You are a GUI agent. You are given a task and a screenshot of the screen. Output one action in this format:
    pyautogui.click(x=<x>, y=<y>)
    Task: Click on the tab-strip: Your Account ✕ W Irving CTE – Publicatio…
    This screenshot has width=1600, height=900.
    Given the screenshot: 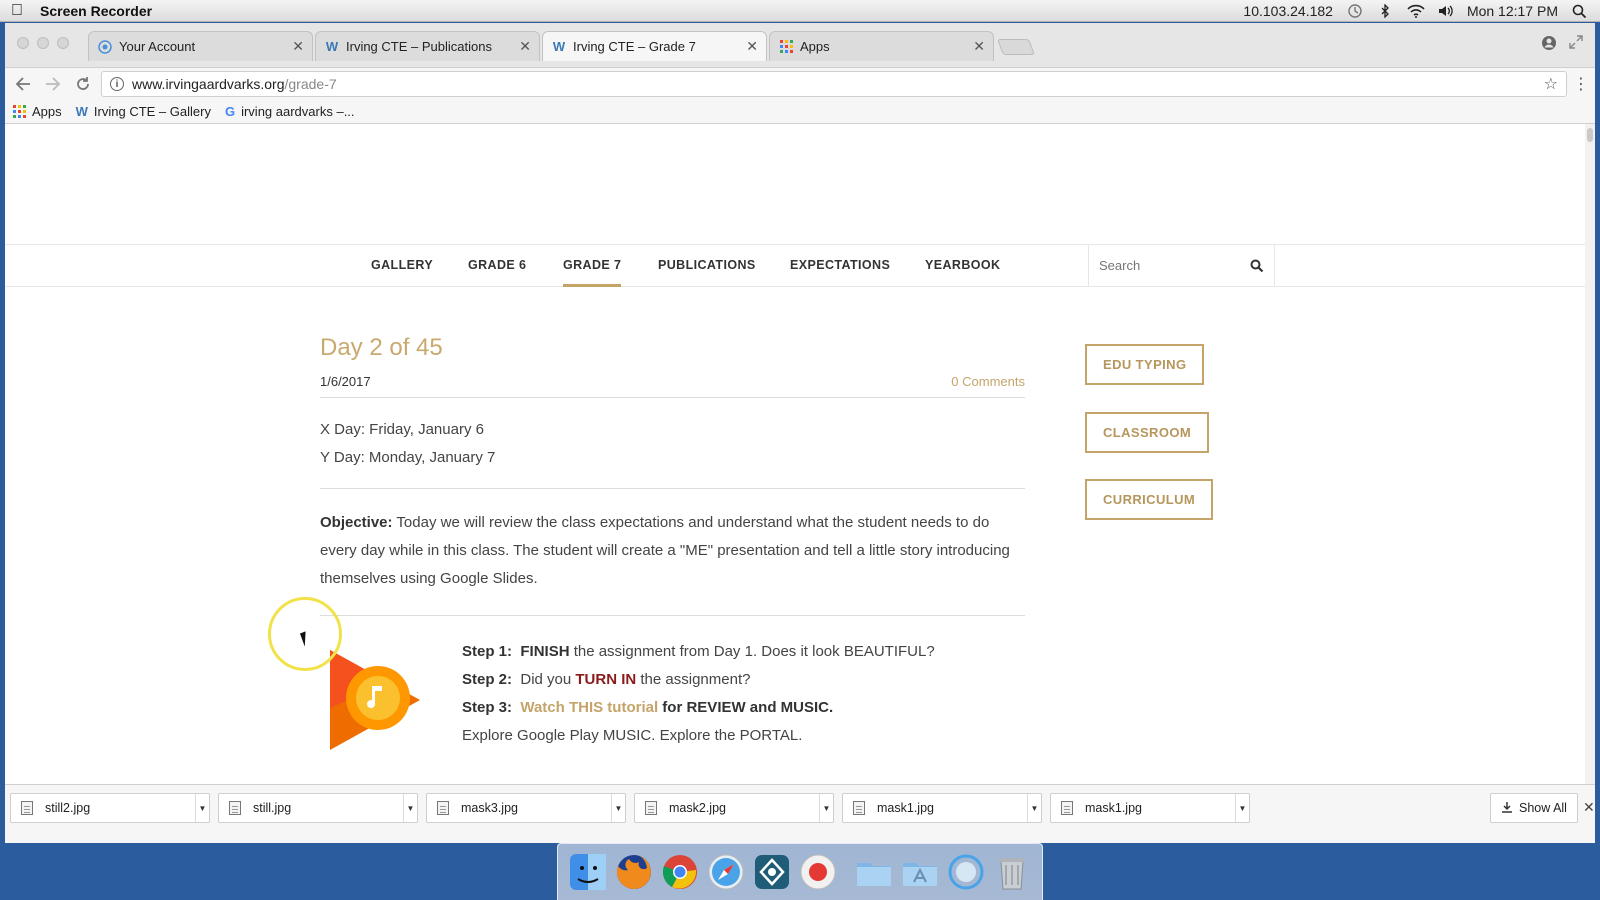 What is the action you would take?
    pyautogui.click(x=800, y=45)
    